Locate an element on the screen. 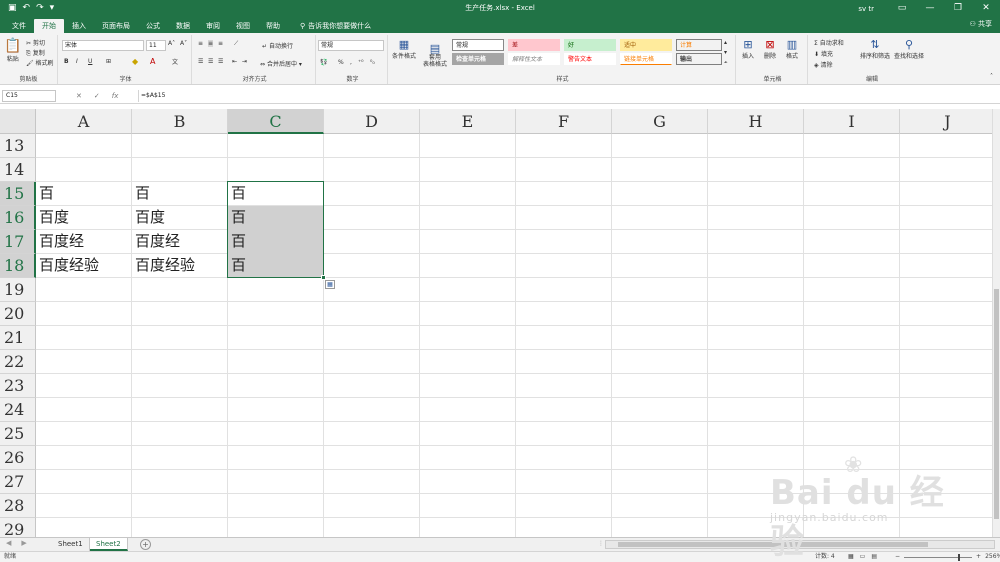 Image resolution: width=1000 pixels, height=562 pixels. tab-data: 数据 is located at coordinates (183, 26).